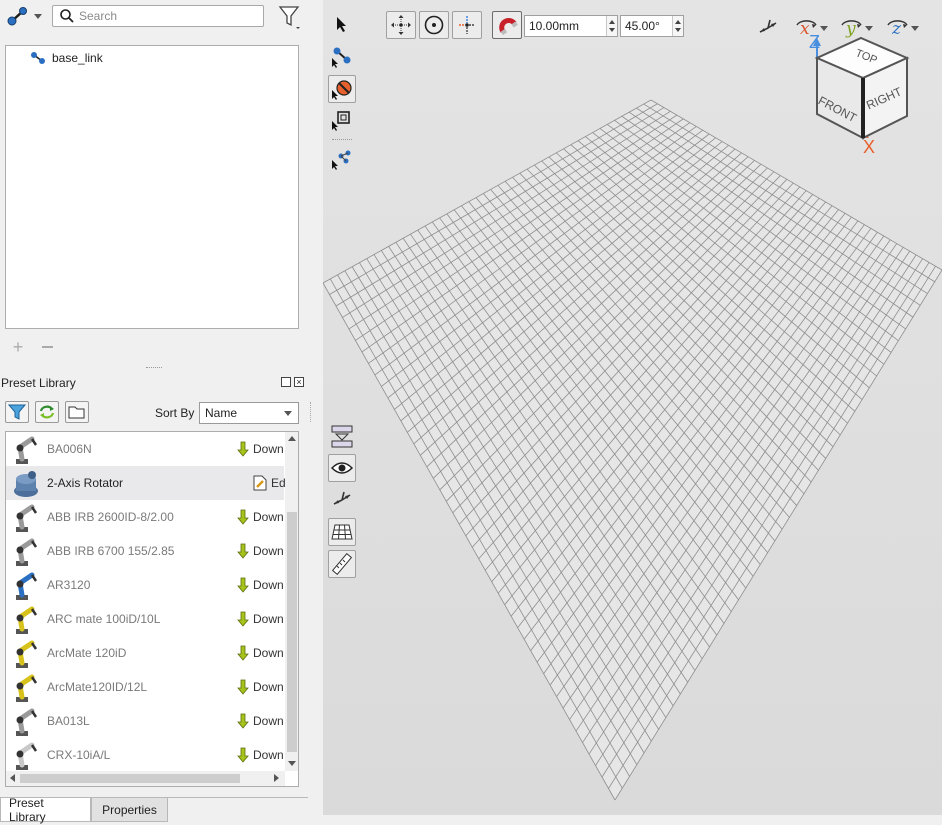 This screenshot has width=942, height=825. I want to click on tree-item-base-link: base_link, so click(66, 58).